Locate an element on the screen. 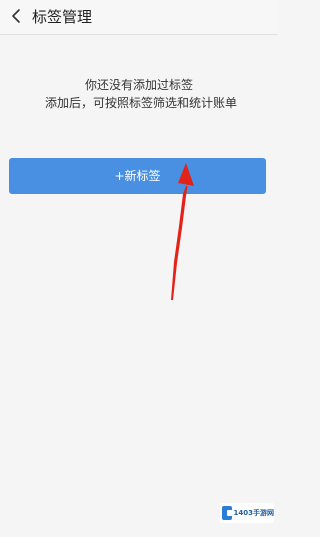 This screenshot has height=537, width=320. watermark: 1403手游网 is located at coordinates (247, 513).